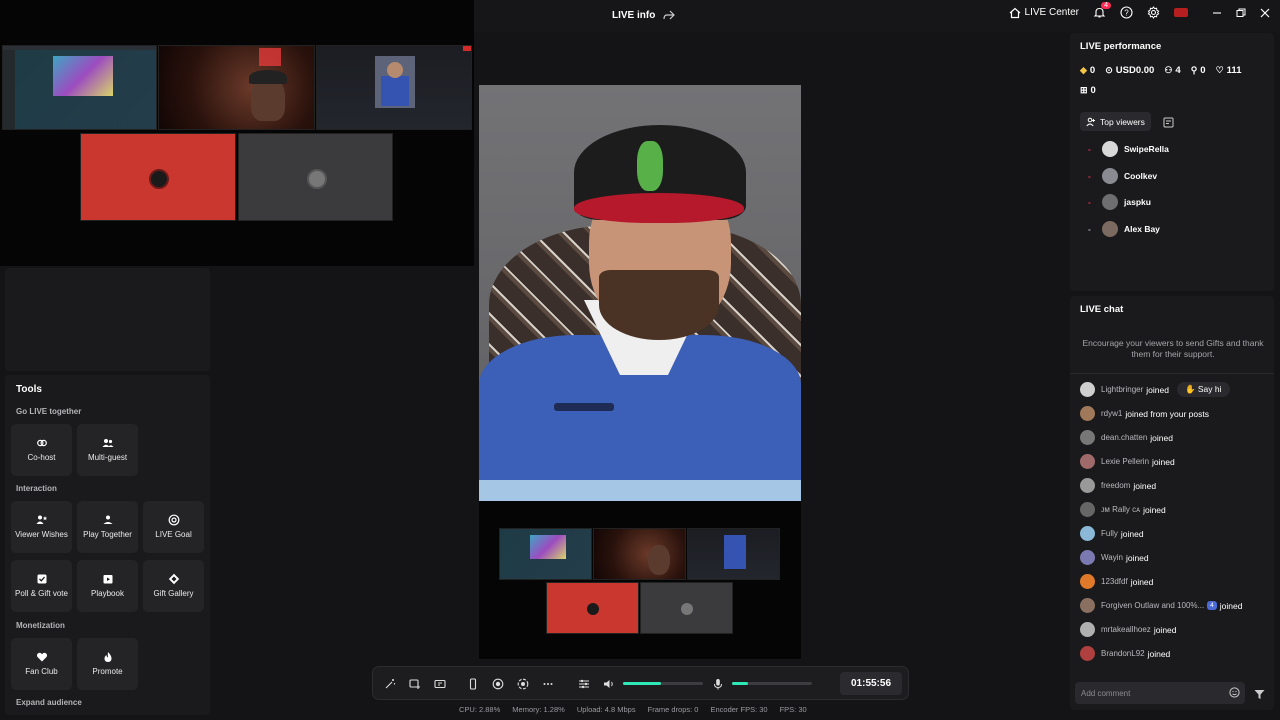  Describe the element at coordinates (1126, 12) in the screenshot. I see `help-icon: ?` at that location.